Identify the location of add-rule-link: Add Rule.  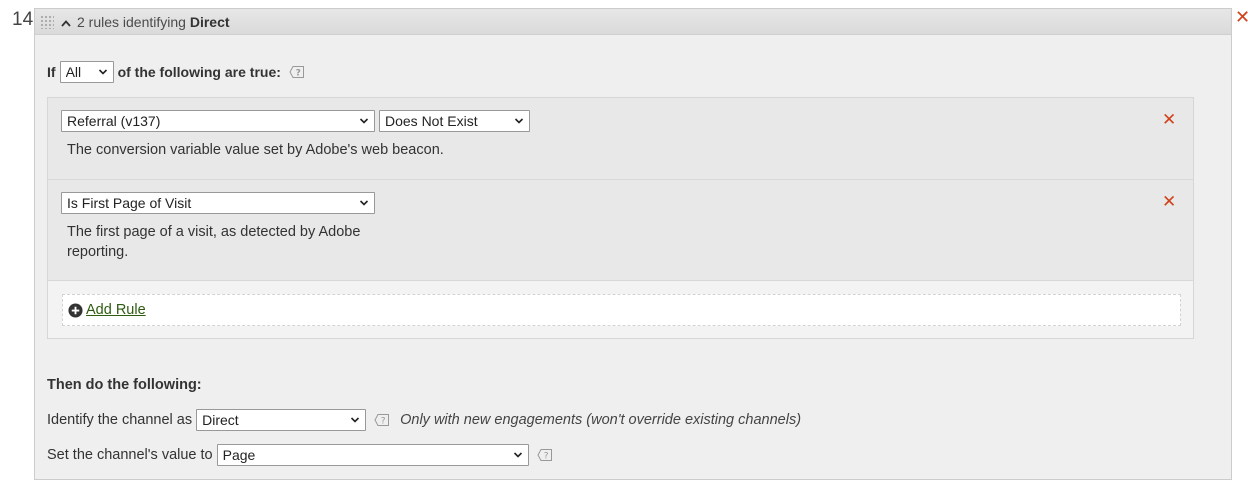
(116, 310).